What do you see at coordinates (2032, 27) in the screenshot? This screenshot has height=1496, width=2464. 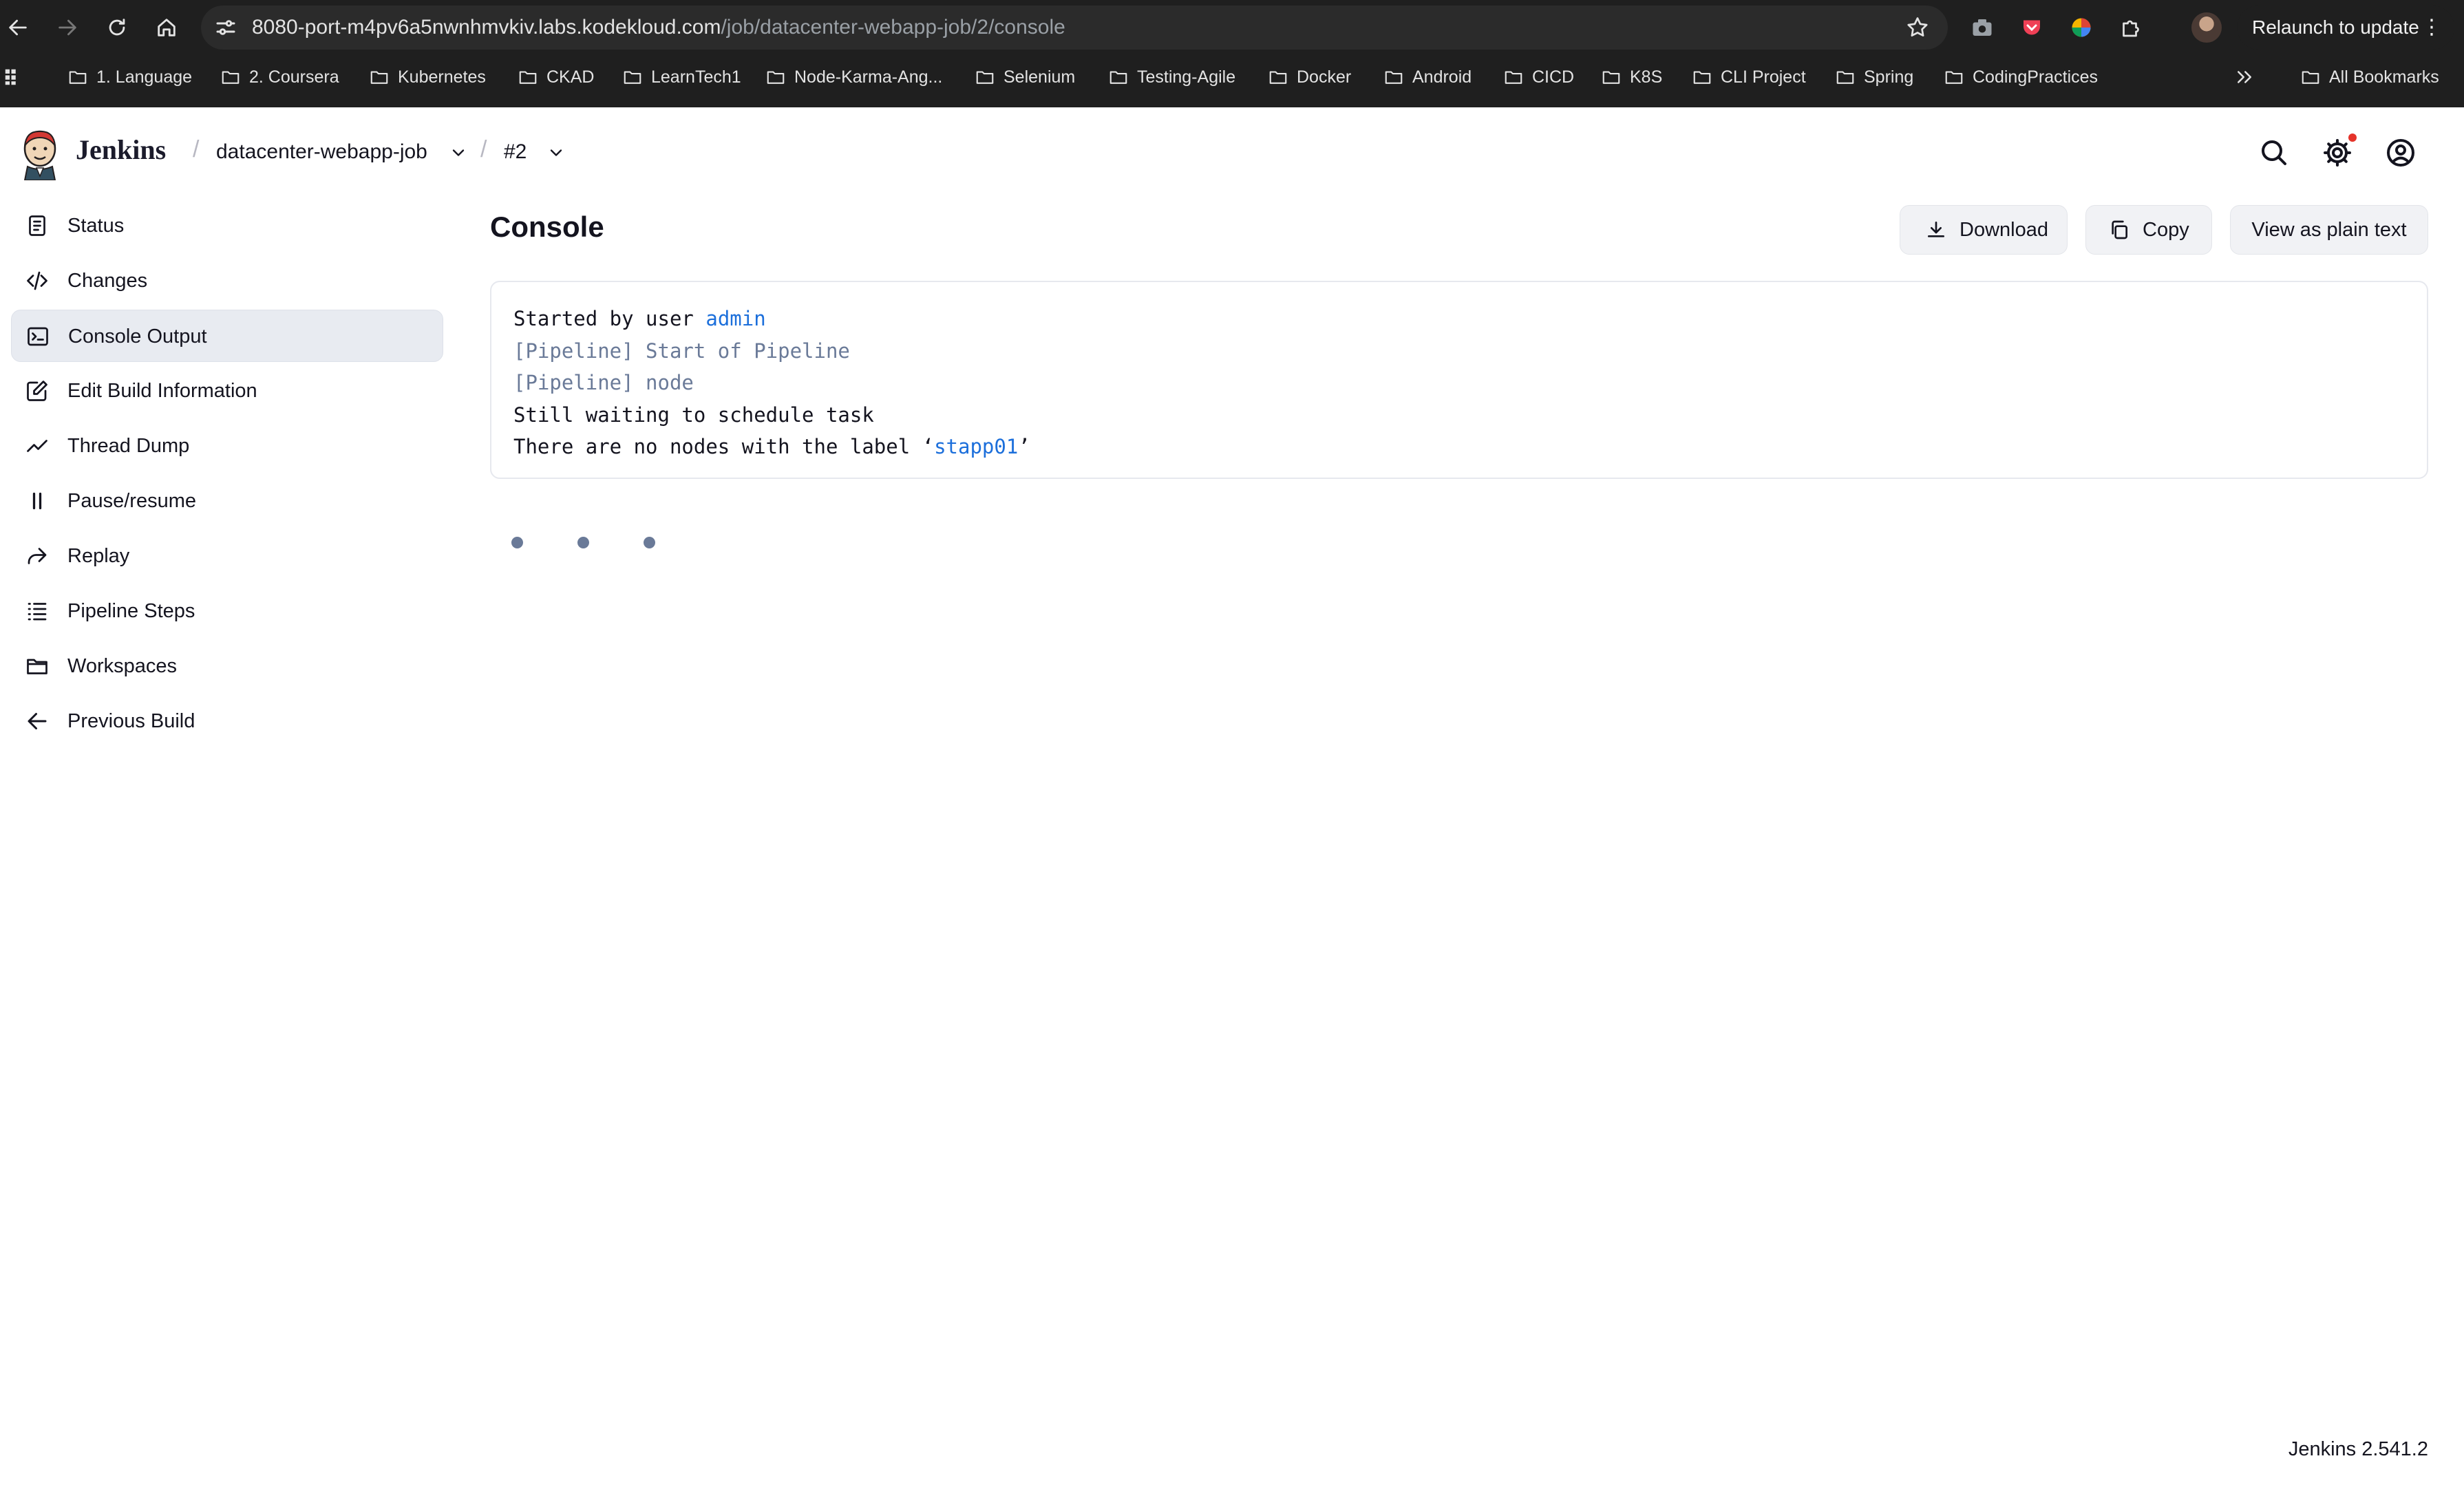 I see `pocket-extension-icon` at bounding box center [2032, 27].